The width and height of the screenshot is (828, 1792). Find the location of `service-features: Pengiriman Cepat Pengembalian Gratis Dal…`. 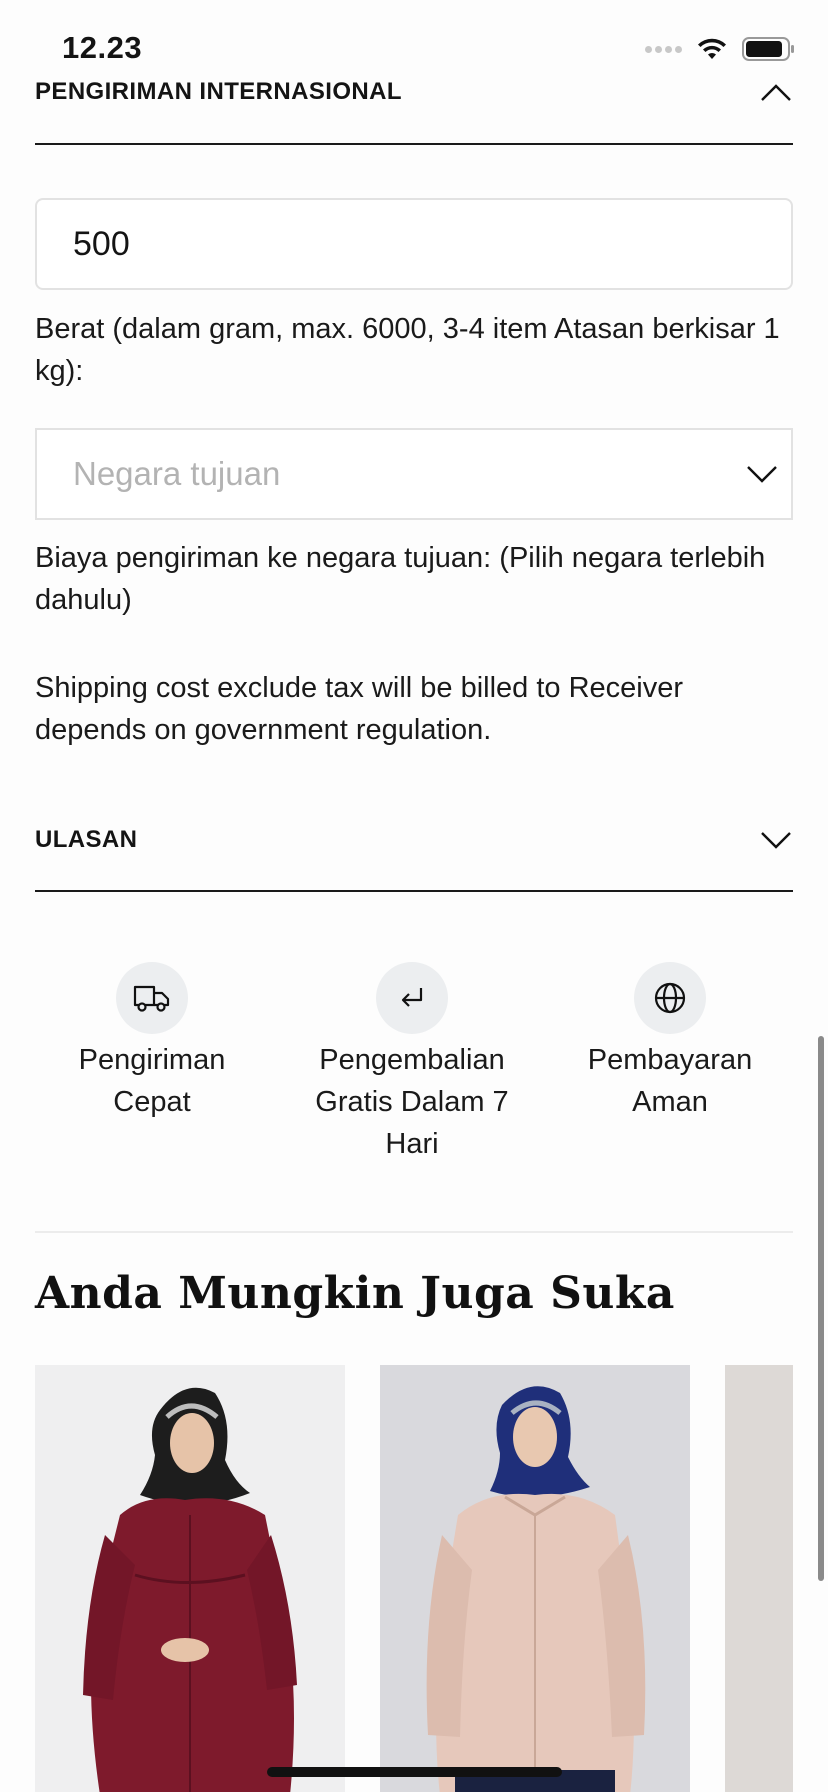

service-features: Pengiriman Cepat Pengembalian Gratis Dal… is located at coordinates (414, 1062).